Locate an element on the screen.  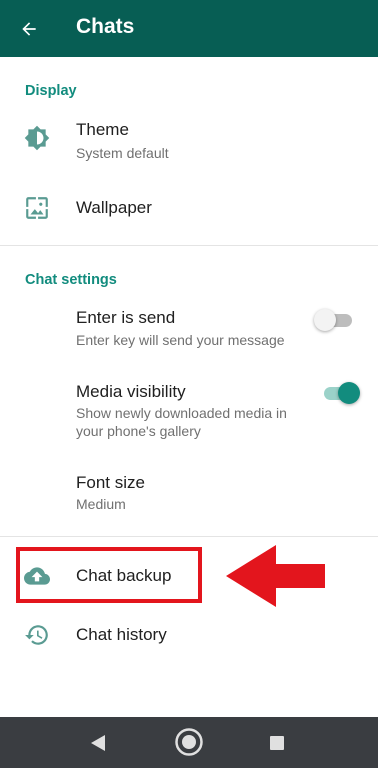
chat-history-title: Chat history is located at coordinates (121, 634).